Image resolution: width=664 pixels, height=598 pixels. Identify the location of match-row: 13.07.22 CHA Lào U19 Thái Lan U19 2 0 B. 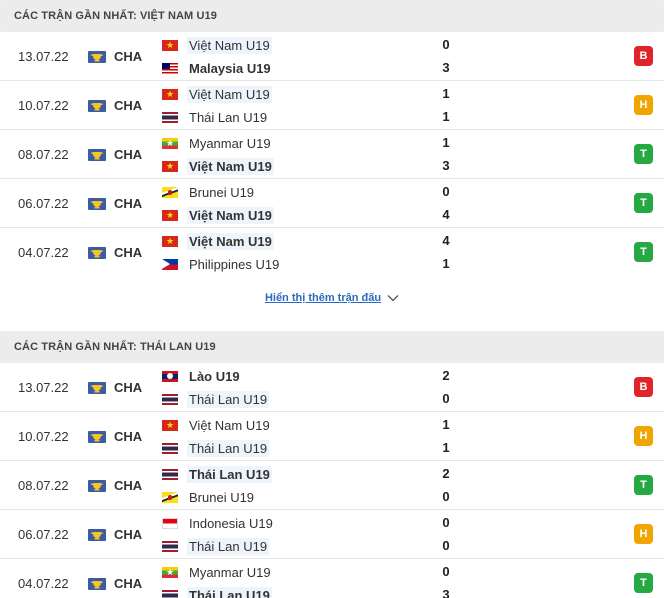
(332, 387).